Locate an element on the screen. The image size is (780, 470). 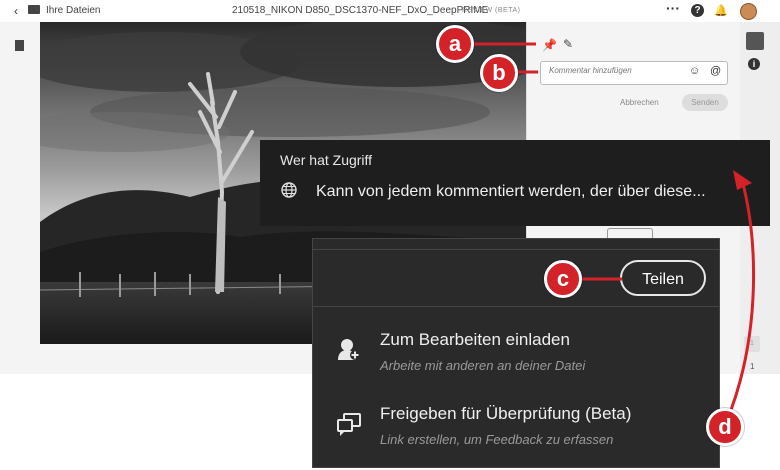
callout-d: d is located at coordinates (725, 427).